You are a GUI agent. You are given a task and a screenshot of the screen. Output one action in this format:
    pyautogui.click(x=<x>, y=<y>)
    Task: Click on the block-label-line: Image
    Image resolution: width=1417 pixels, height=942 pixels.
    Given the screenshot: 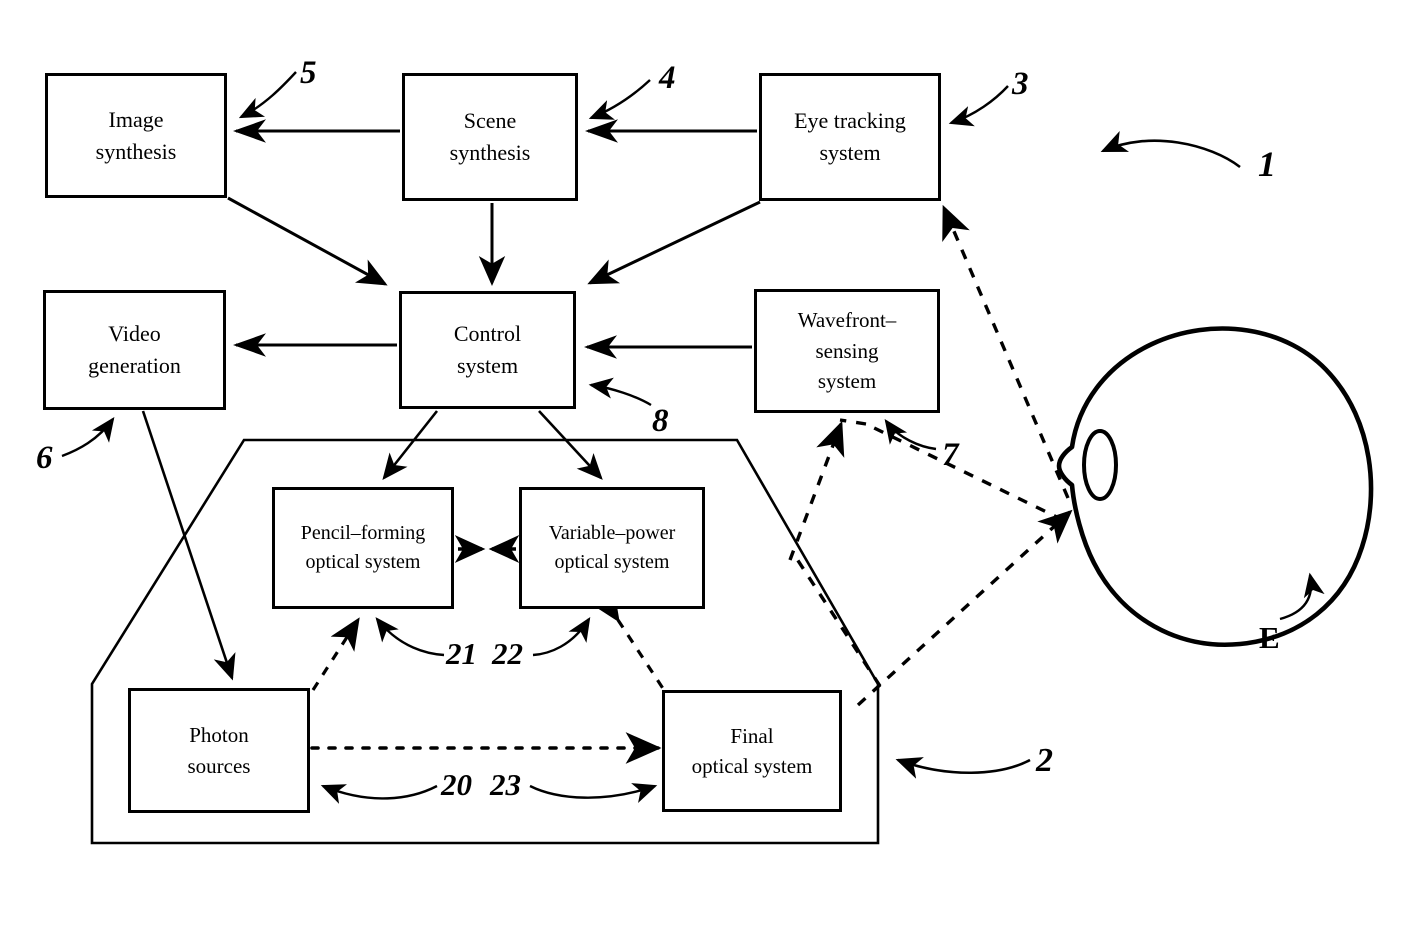 What is the action you would take?
    pyautogui.click(x=136, y=119)
    